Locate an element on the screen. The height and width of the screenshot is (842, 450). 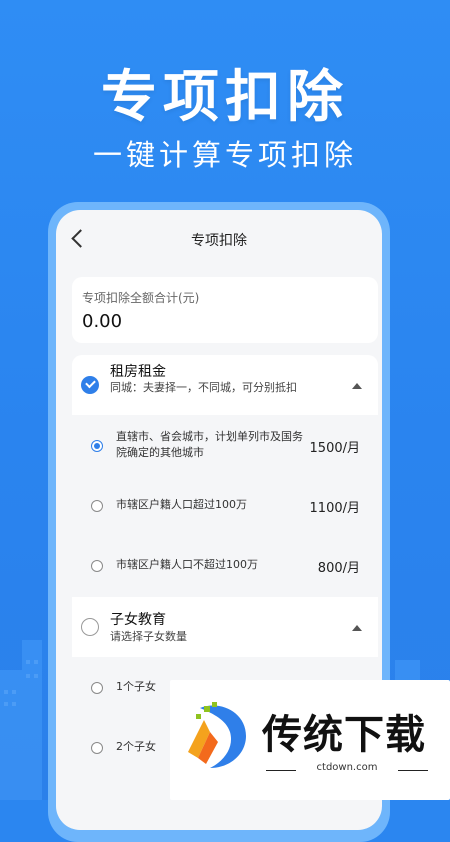
total-label: 专项扣除全额合计(元) is located at coordinates (141, 298).